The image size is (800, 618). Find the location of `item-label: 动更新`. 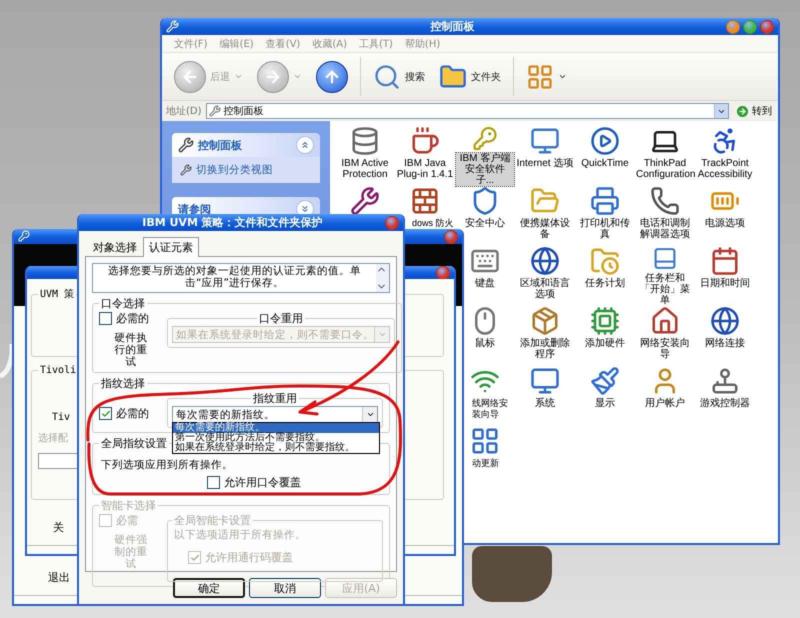

item-label: 动更新 is located at coordinates (493, 463).